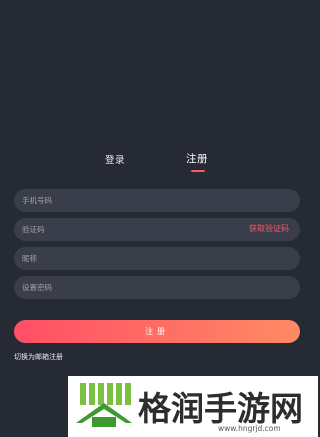  What do you see at coordinates (118, 229) in the screenshot?
I see `verification-code-input` at bounding box center [118, 229].